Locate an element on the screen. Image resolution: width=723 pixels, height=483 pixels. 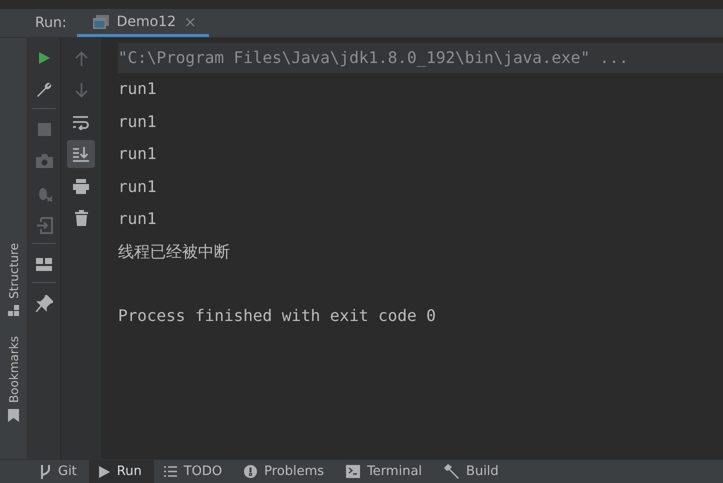
tab-label: Problems is located at coordinates (294, 471).